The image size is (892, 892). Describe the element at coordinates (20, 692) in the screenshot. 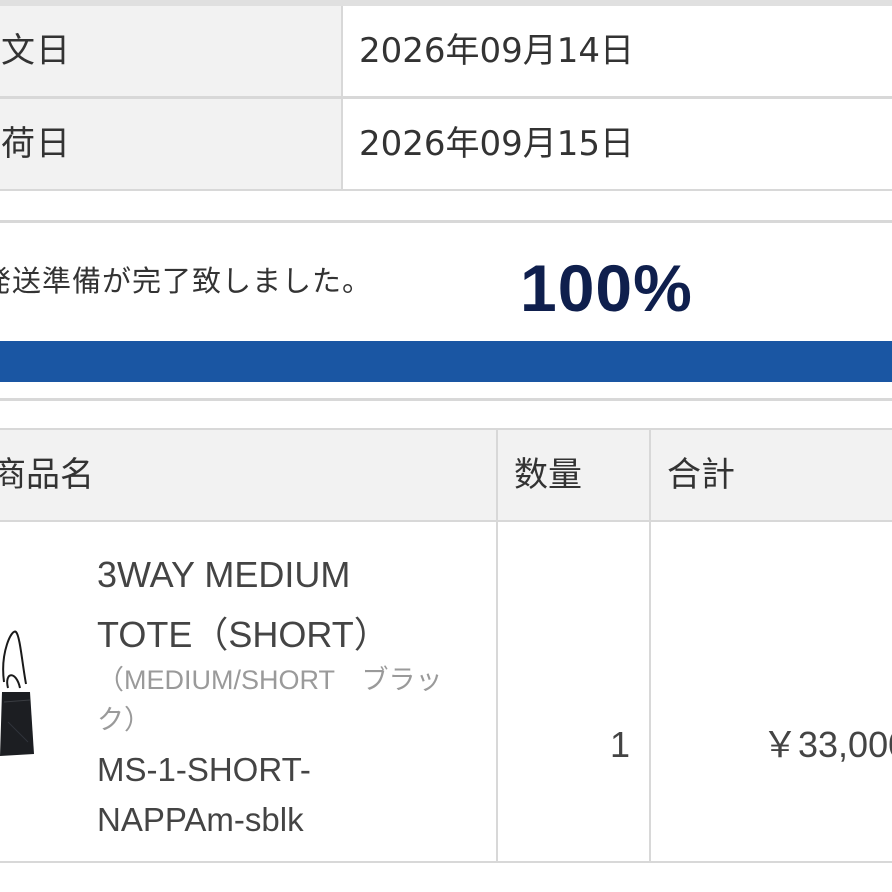

I see `black-tote-bag-icon` at that location.